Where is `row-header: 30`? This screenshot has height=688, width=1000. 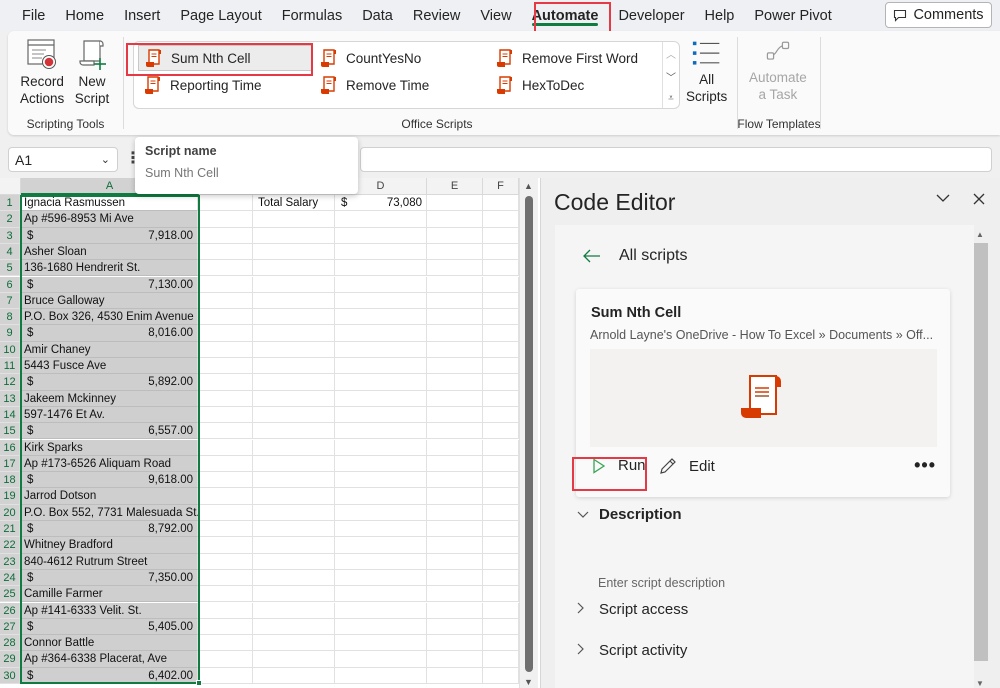 row-header: 30 is located at coordinates (10, 675).